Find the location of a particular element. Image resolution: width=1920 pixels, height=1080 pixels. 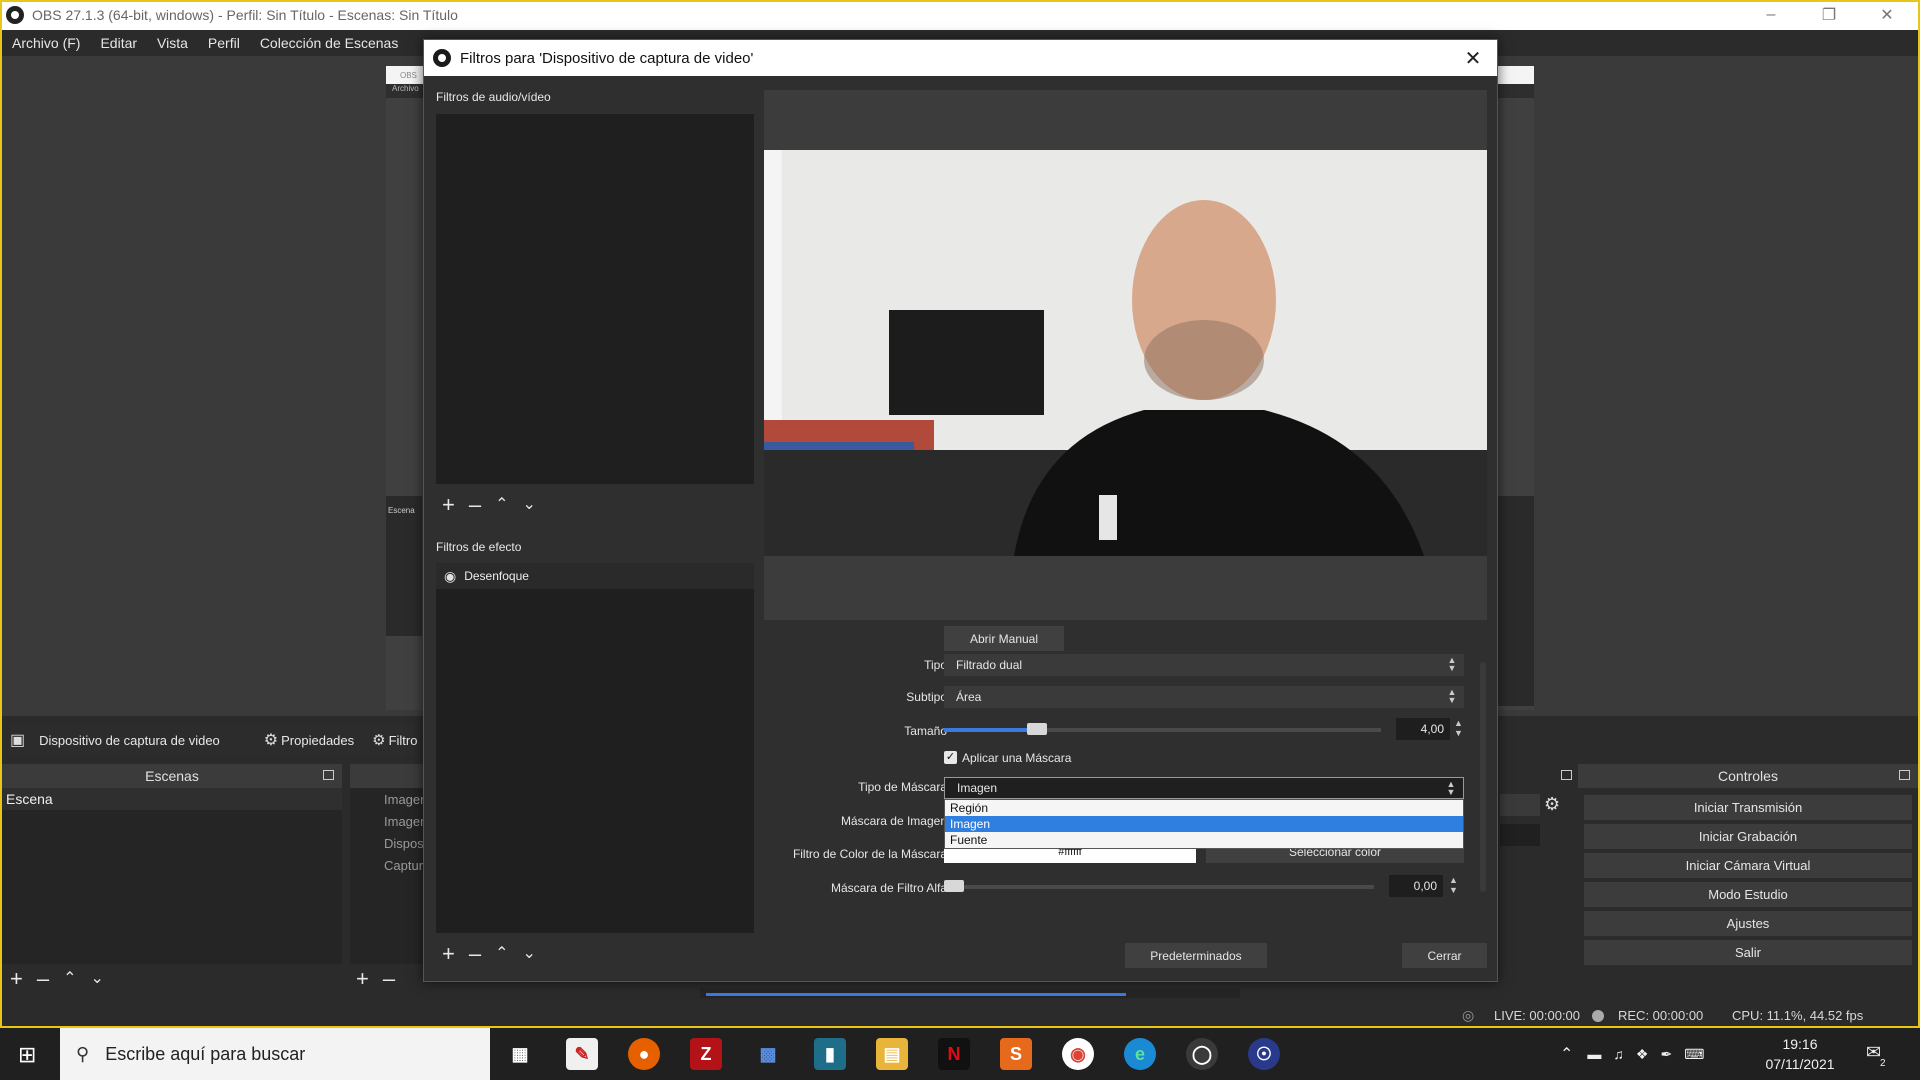

add-source-icon: + is located at coordinates (362, 979).